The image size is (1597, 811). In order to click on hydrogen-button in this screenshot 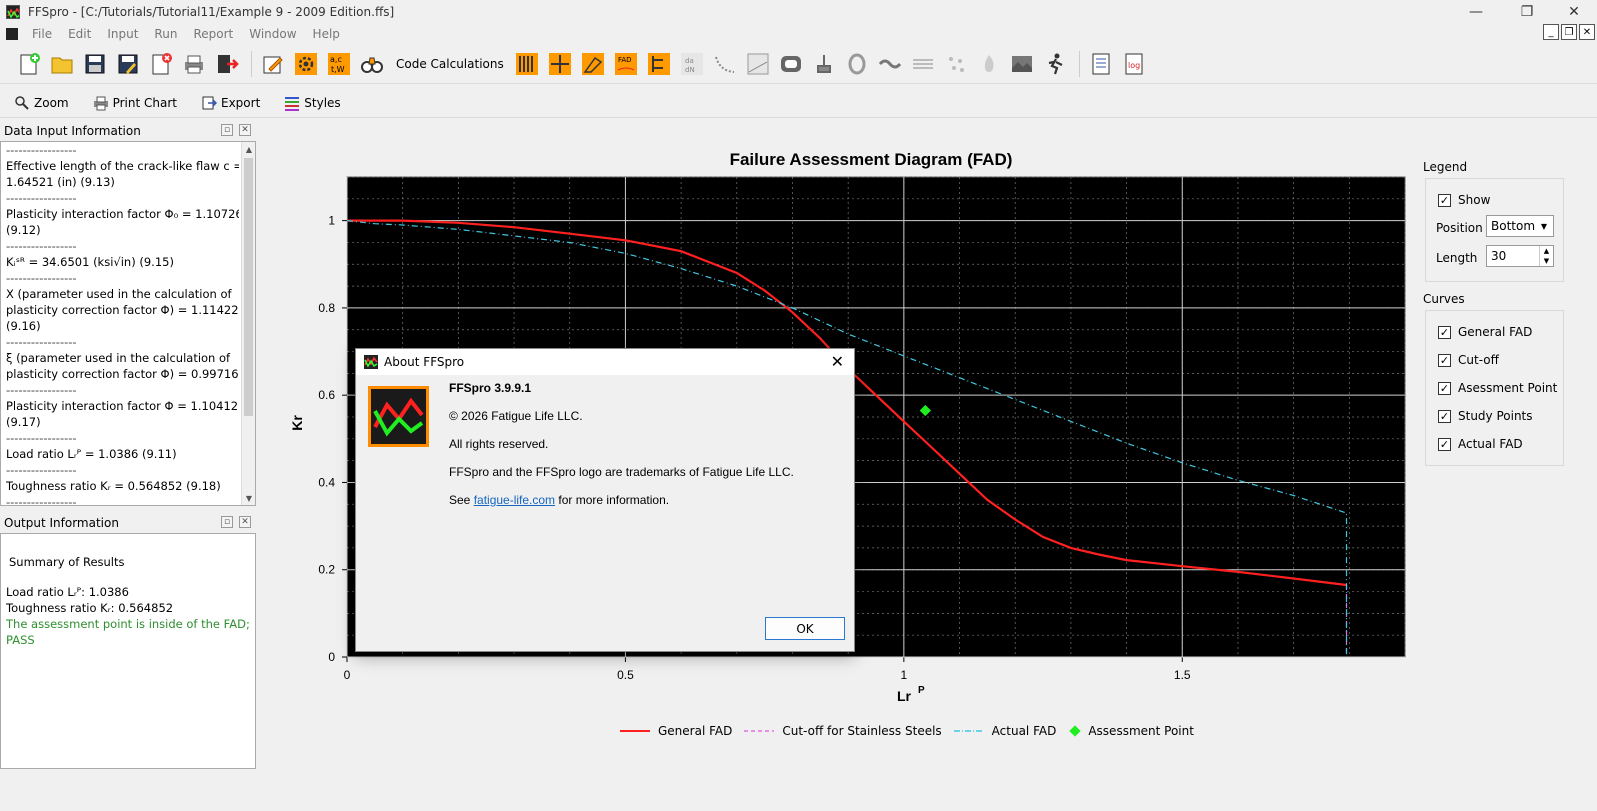, I will do `click(956, 64)`.